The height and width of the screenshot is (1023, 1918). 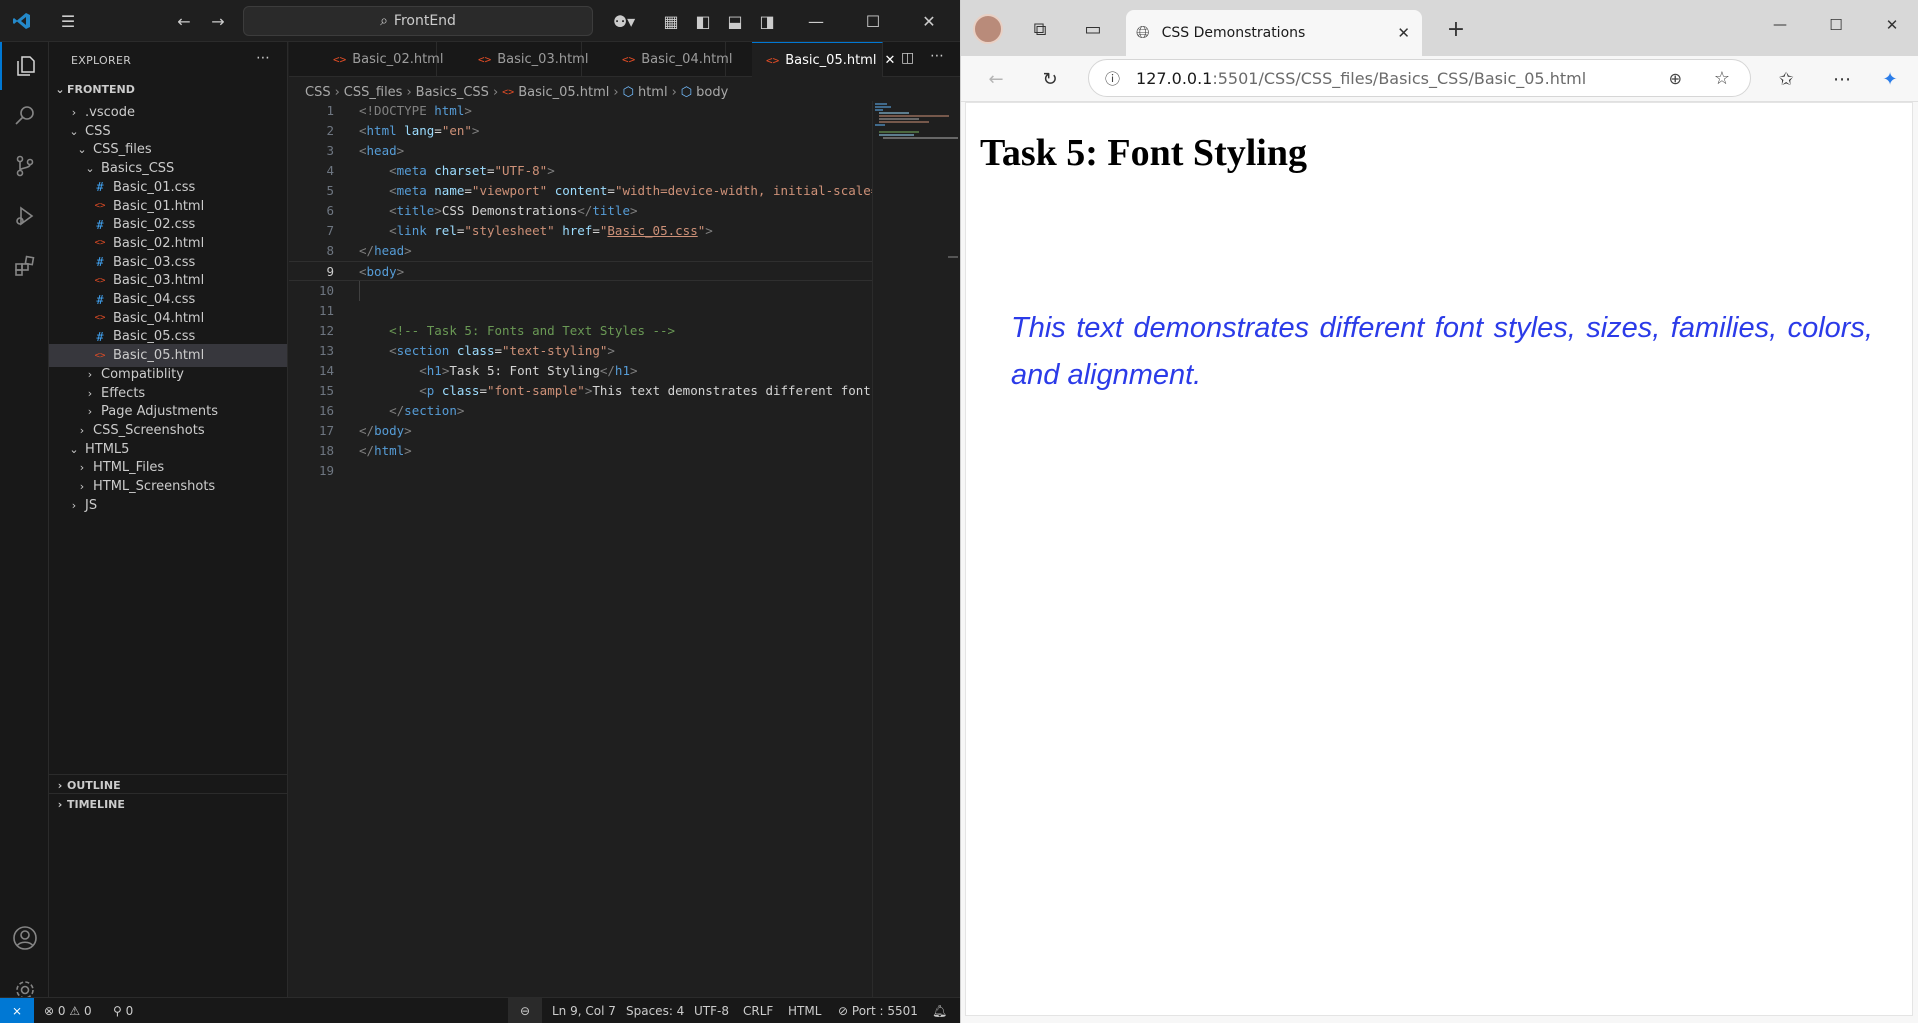 I want to click on toggle-panel-icon: ⬓, so click(x=735, y=21).